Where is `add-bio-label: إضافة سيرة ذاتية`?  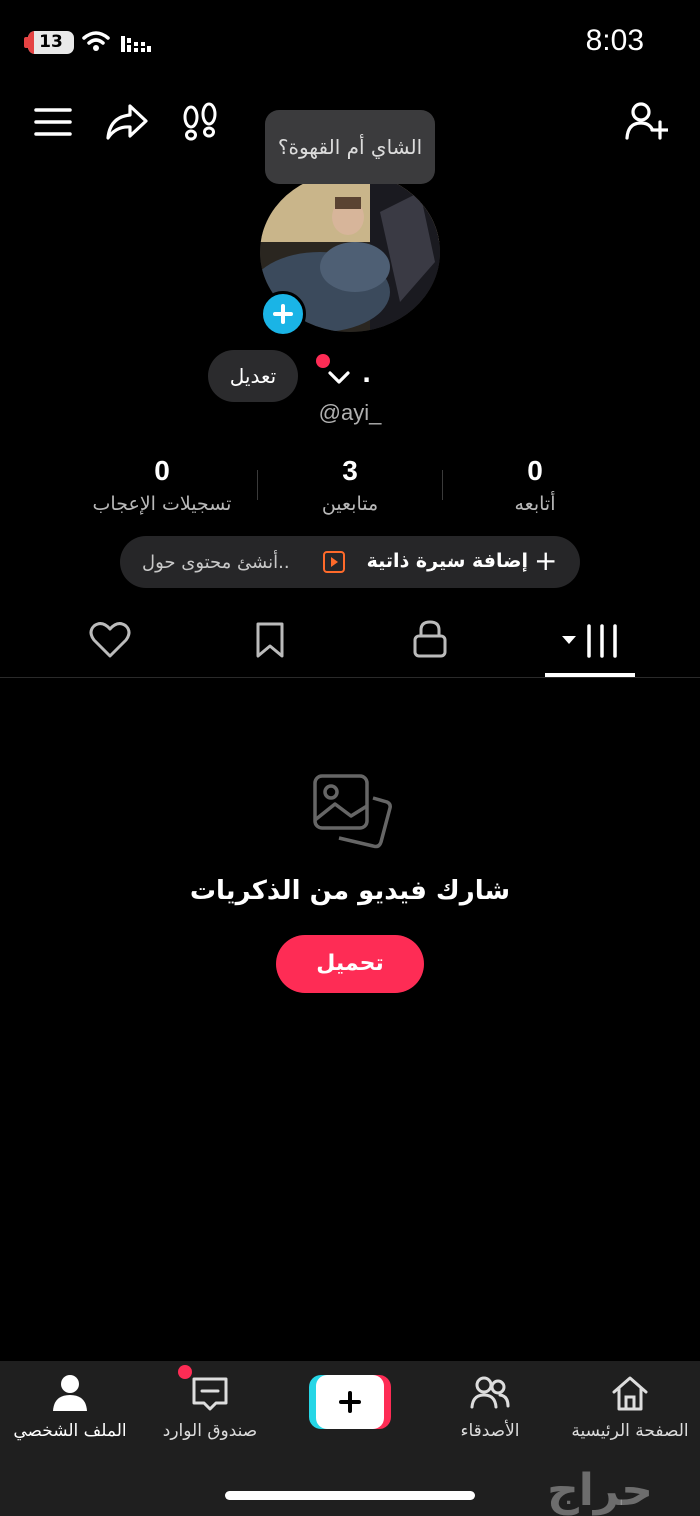
add-bio-label: إضافة سيرة ذاتية is located at coordinates (447, 561).